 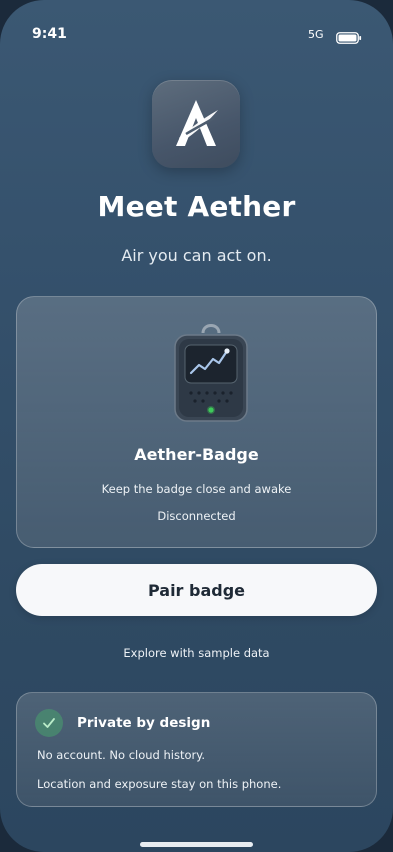 What do you see at coordinates (196, 255) in the screenshot?
I see `page-subtitle: Air you can act on.` at bounding box center [196, 255].